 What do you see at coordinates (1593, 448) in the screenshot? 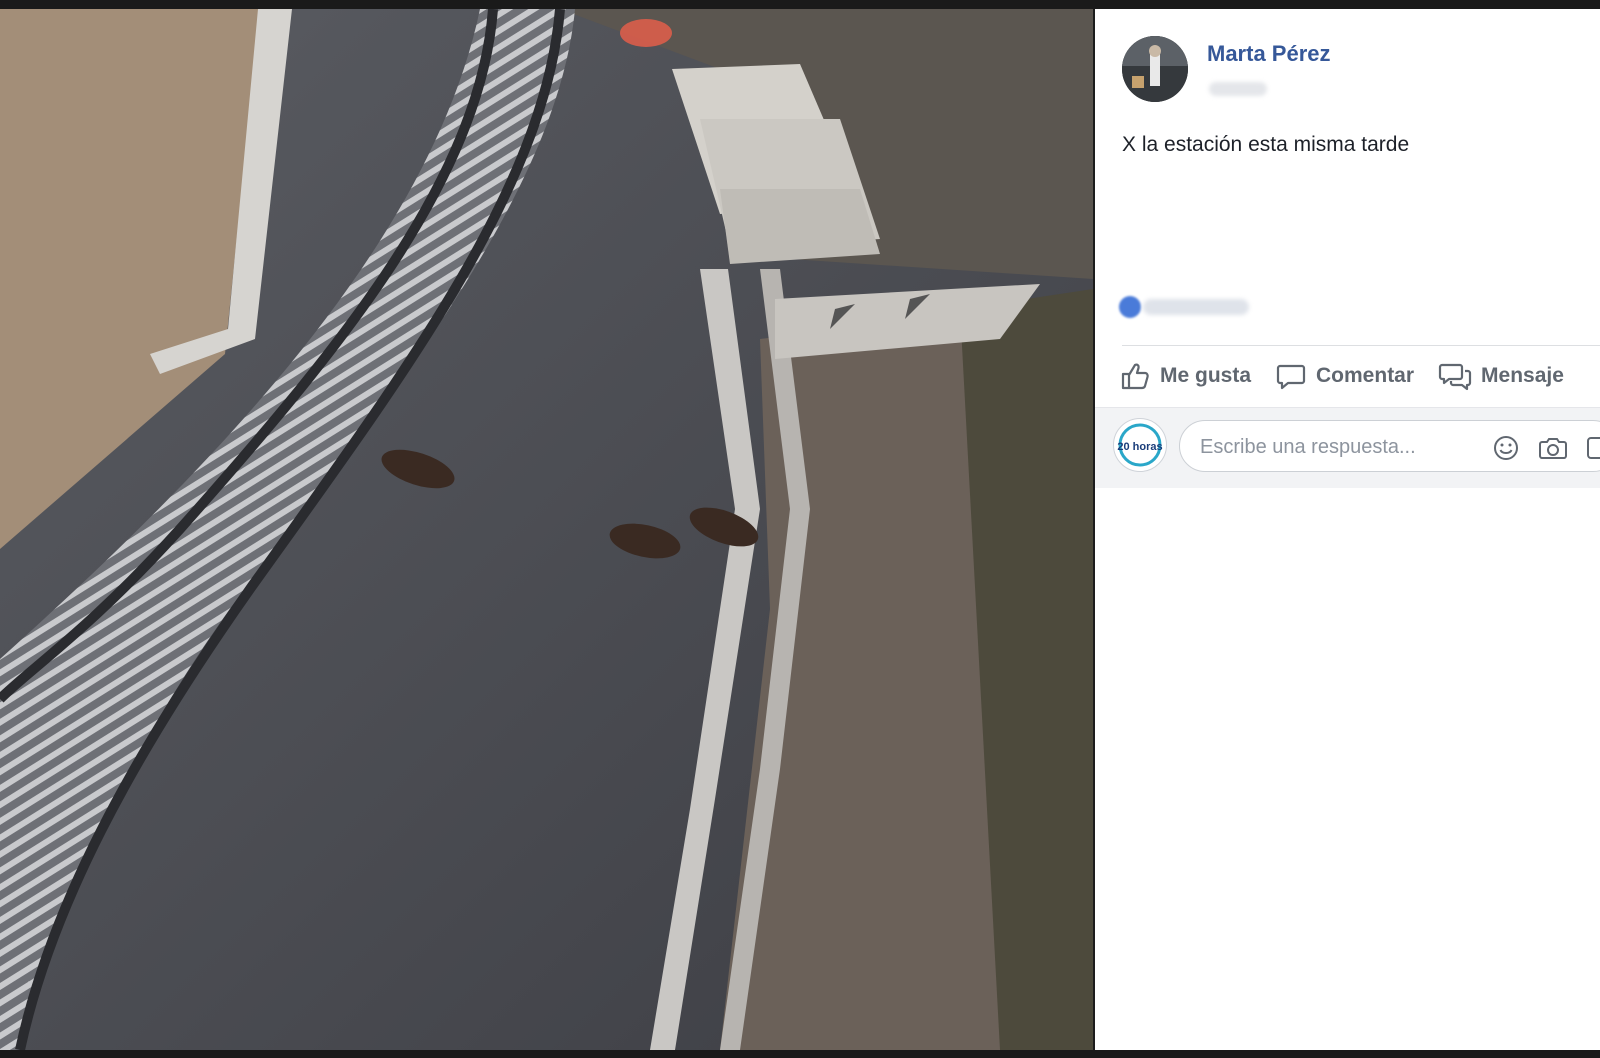
I see `gif-icon` at bounding box center [1593, 448].